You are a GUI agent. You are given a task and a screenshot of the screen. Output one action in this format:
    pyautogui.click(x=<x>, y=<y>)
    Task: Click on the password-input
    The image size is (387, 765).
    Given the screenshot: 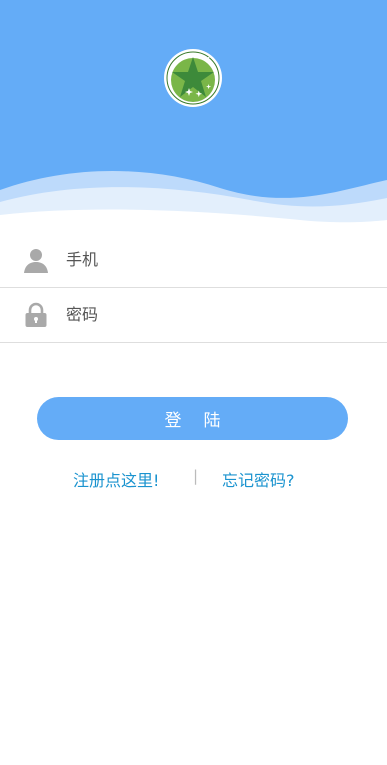 What is the action you would take?
    pyautogui.click(x=226, y=314)
    